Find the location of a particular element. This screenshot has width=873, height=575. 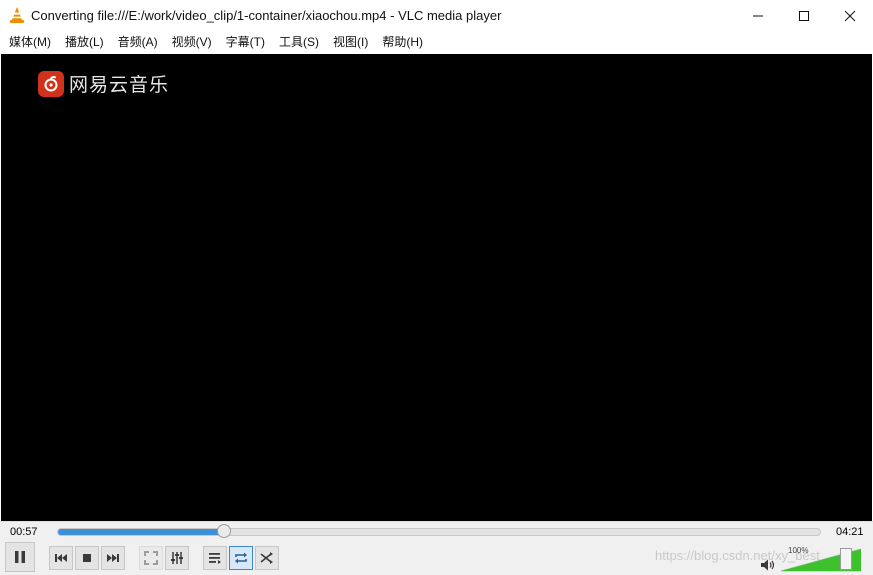

video-watermark: 网易云音乐 is located at coordinates (103, 83).